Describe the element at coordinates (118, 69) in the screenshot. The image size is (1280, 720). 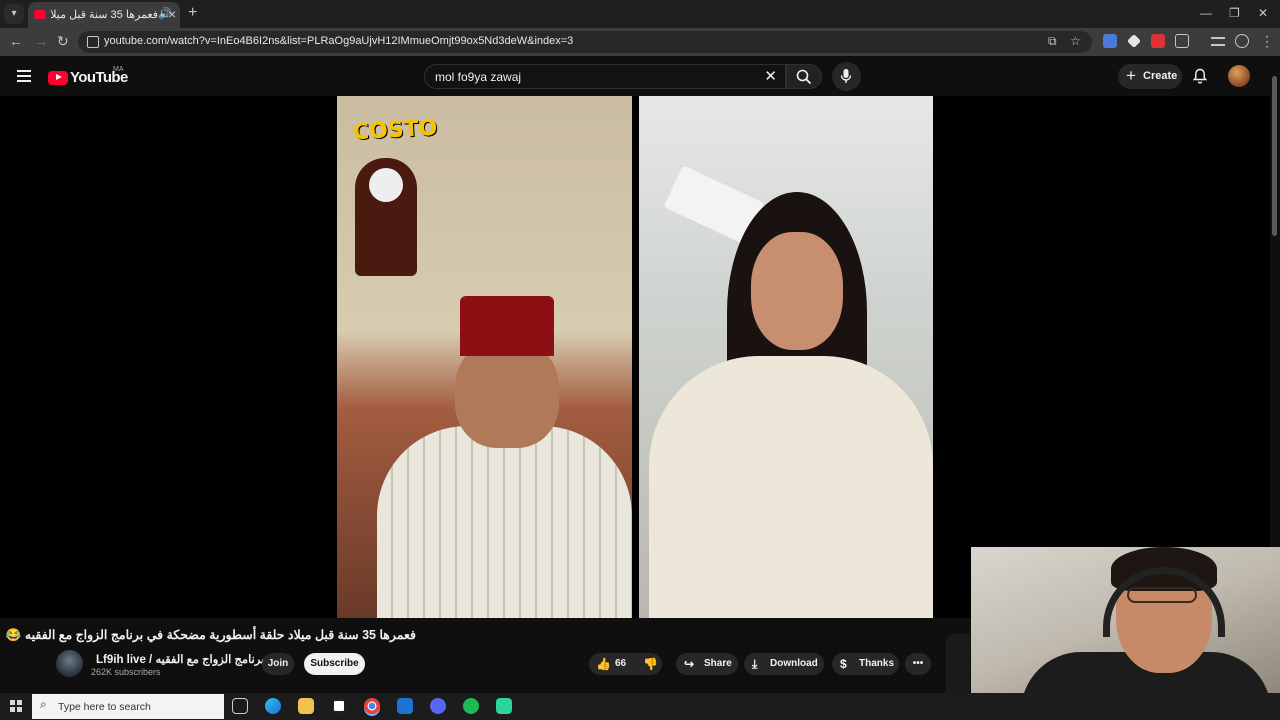
I see `country-code: MA` at that location.